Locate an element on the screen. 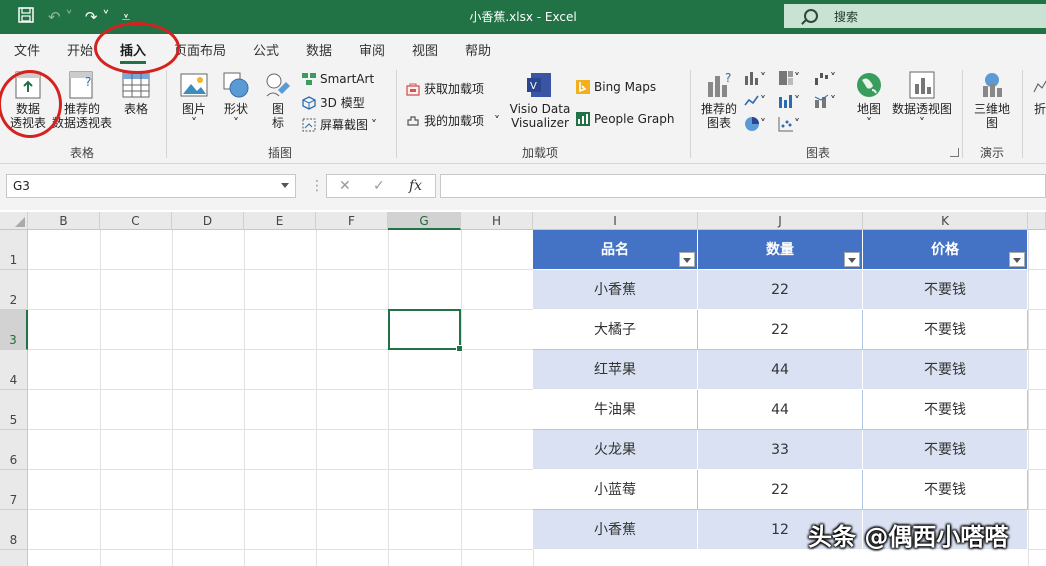 The image size is (1046, 566). select-all-icon is located at coordinates (20, 222).